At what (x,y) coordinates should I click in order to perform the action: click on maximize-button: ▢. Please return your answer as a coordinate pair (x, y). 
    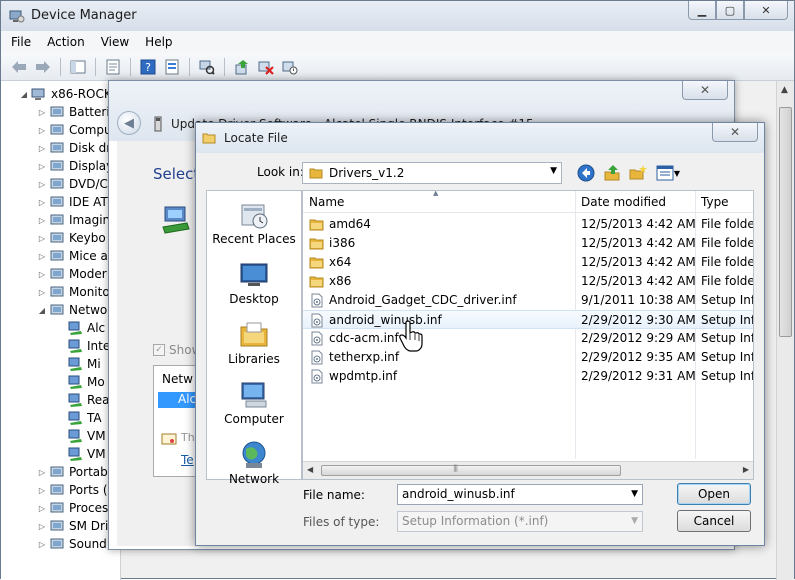
    Looking at the image, I should click on (730, 10).